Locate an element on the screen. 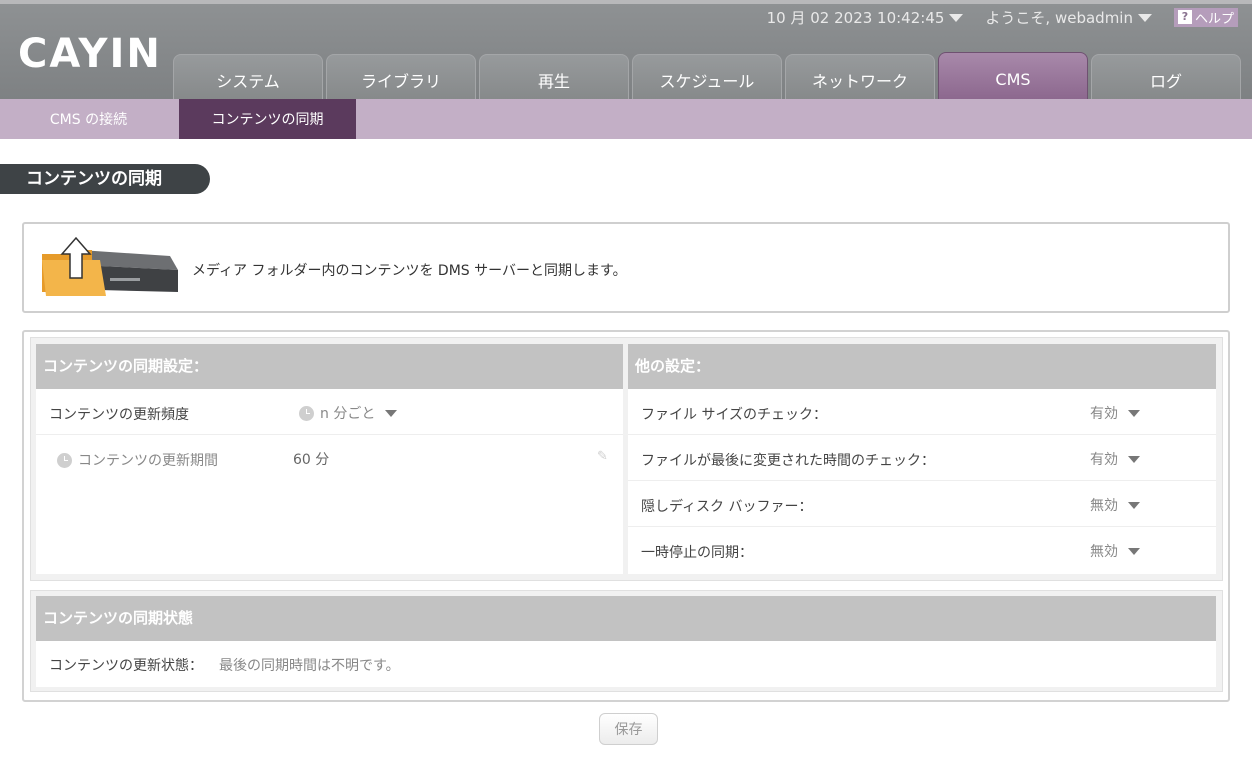  pause-sync-value: 無効 is located at coordinates (1104, 552).